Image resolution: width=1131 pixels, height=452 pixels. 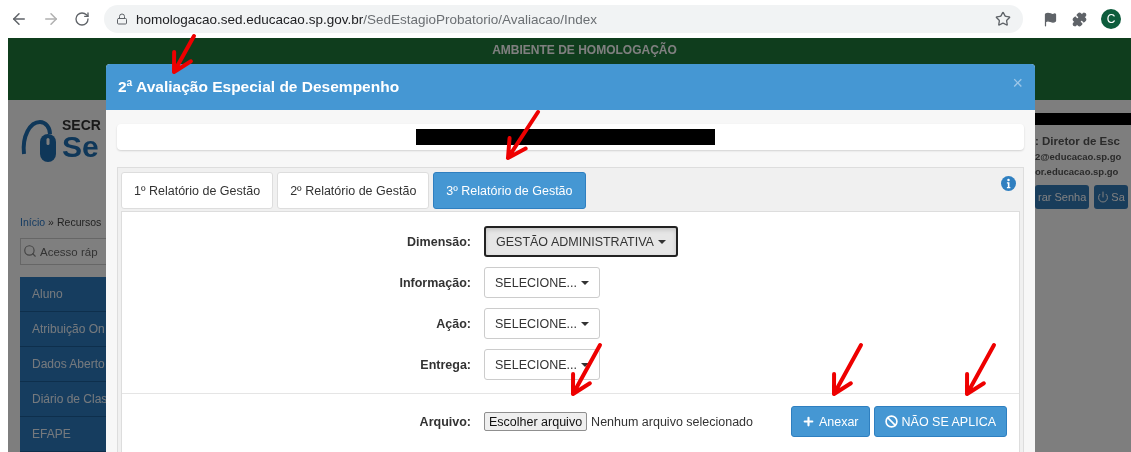 I want to click on logo-text: Se, so click(x=80, y=146).